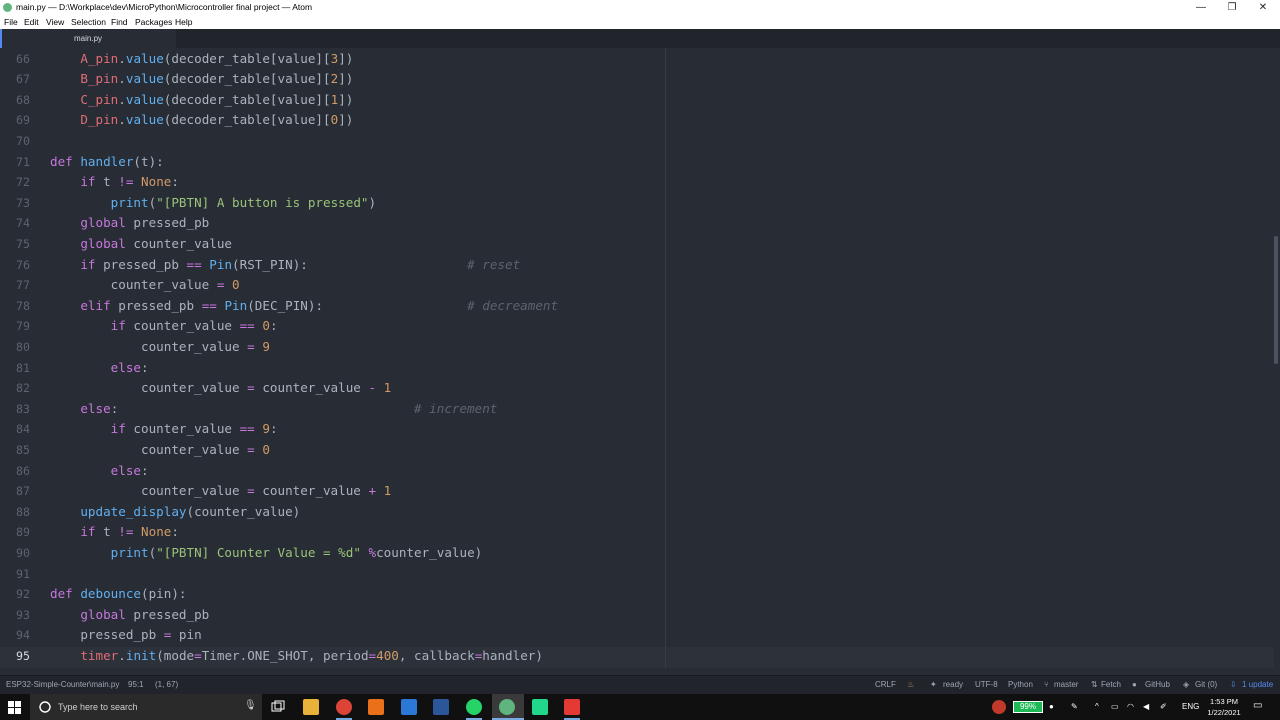 Image resolution: width=1280 pixels, height=720 pixels. I want to click on tab-bar: main.py, so click(640, 39).